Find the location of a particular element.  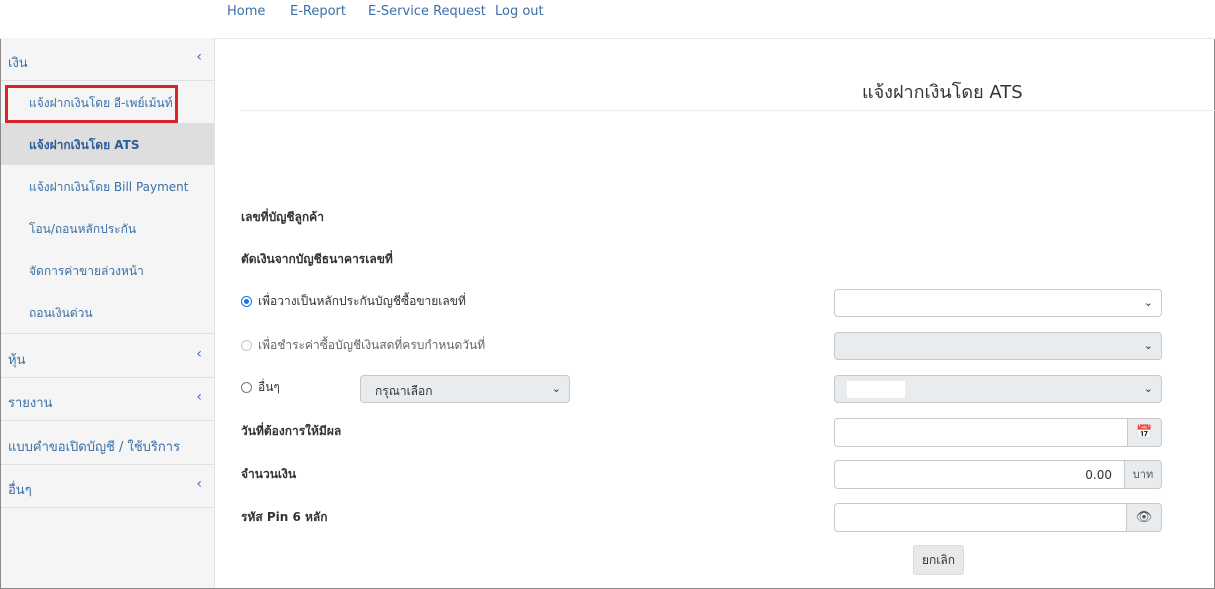

page-title: แจ้งฝากเงินโดย ATS is located at coordinates (942, 92).